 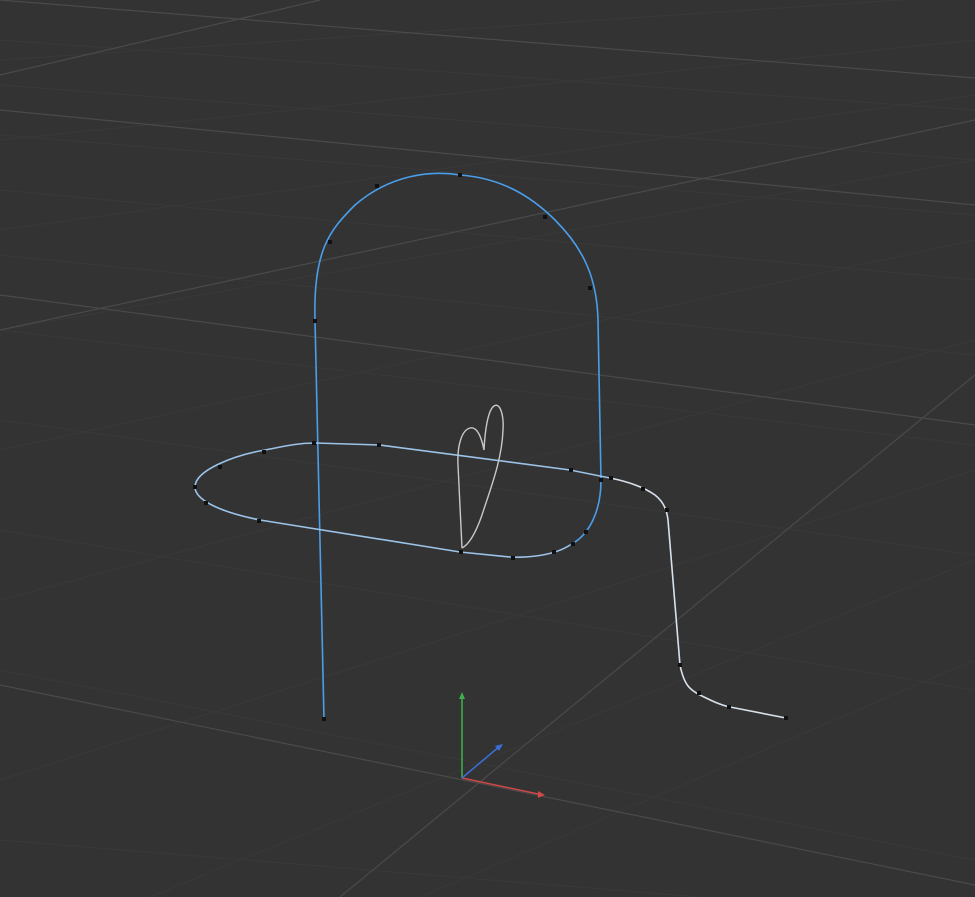 I want to click on loop-curve, so click(x=402, y=500).